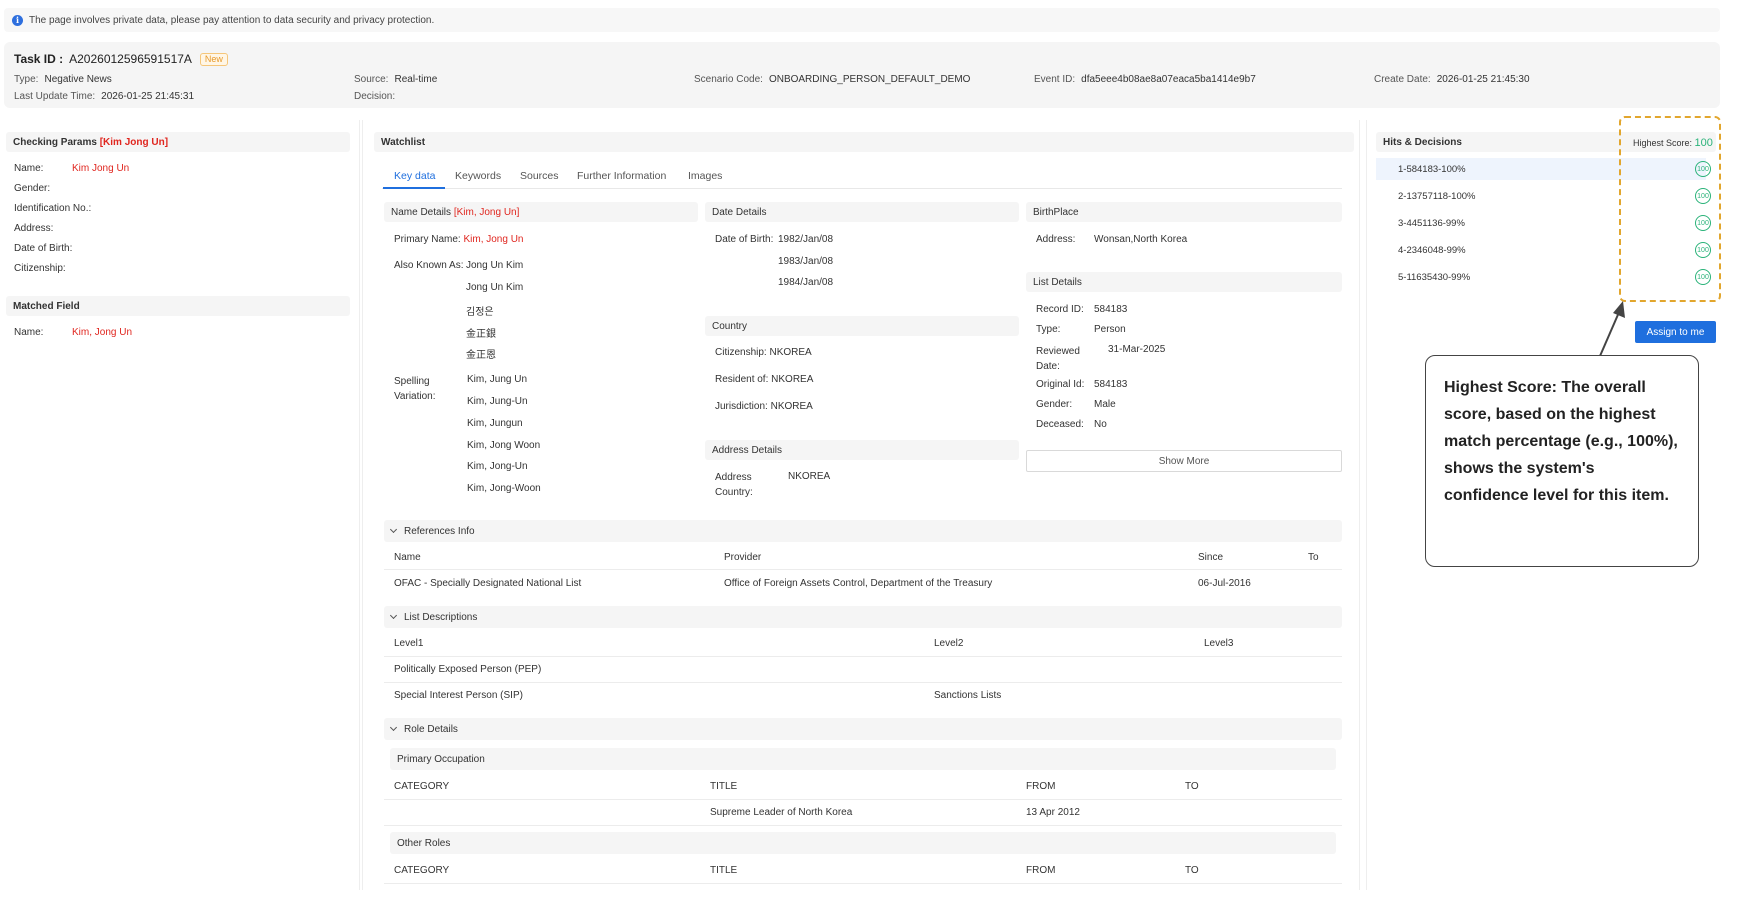  What do you see at coordinates (53, 208) in the screenshot?
I see `checking-id-row: Identification No.:` at bounding box center [53, 208].